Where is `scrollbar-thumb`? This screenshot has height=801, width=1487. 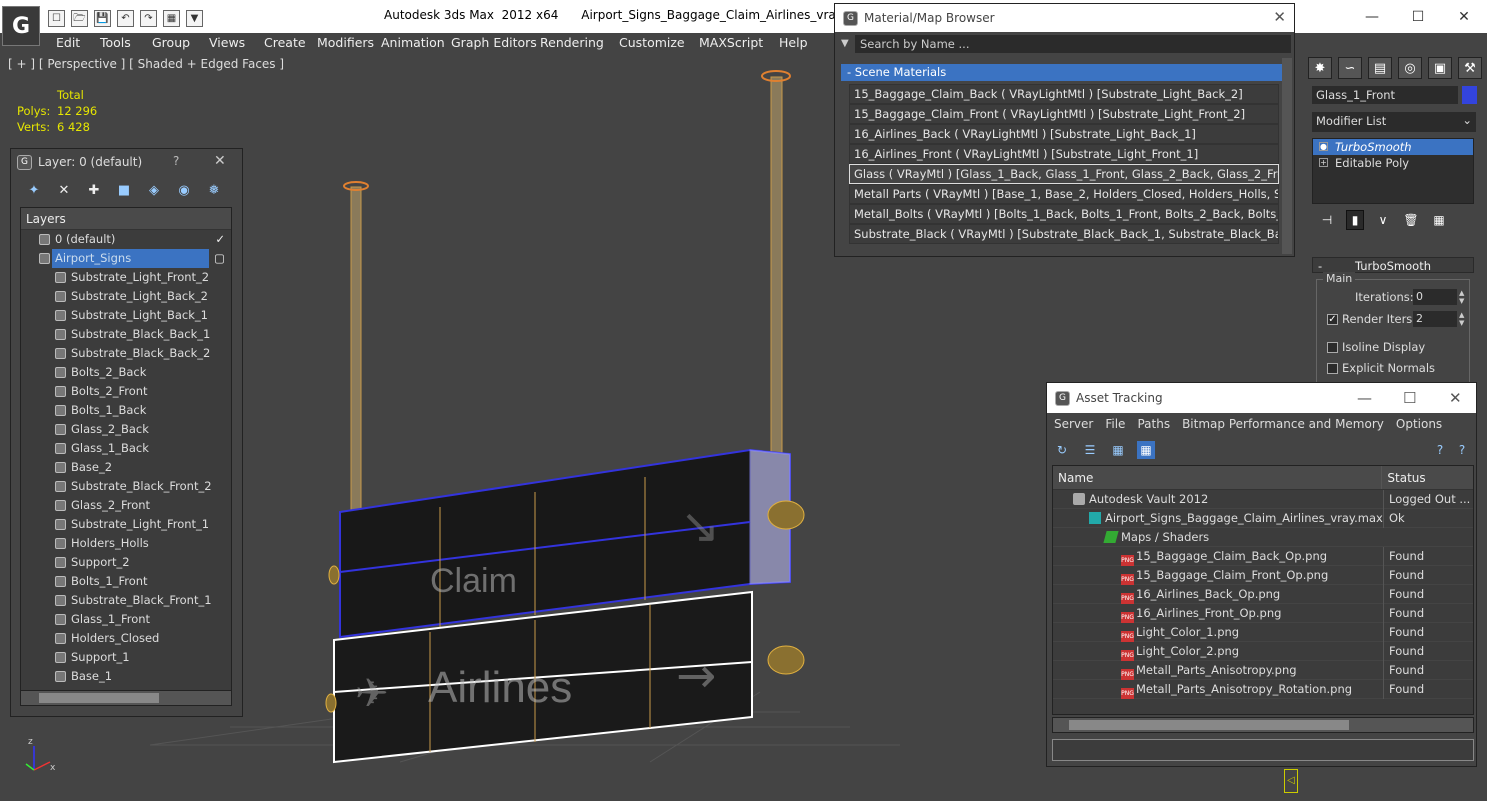 scrollbar-thumb is located at coordinates (99, 698).